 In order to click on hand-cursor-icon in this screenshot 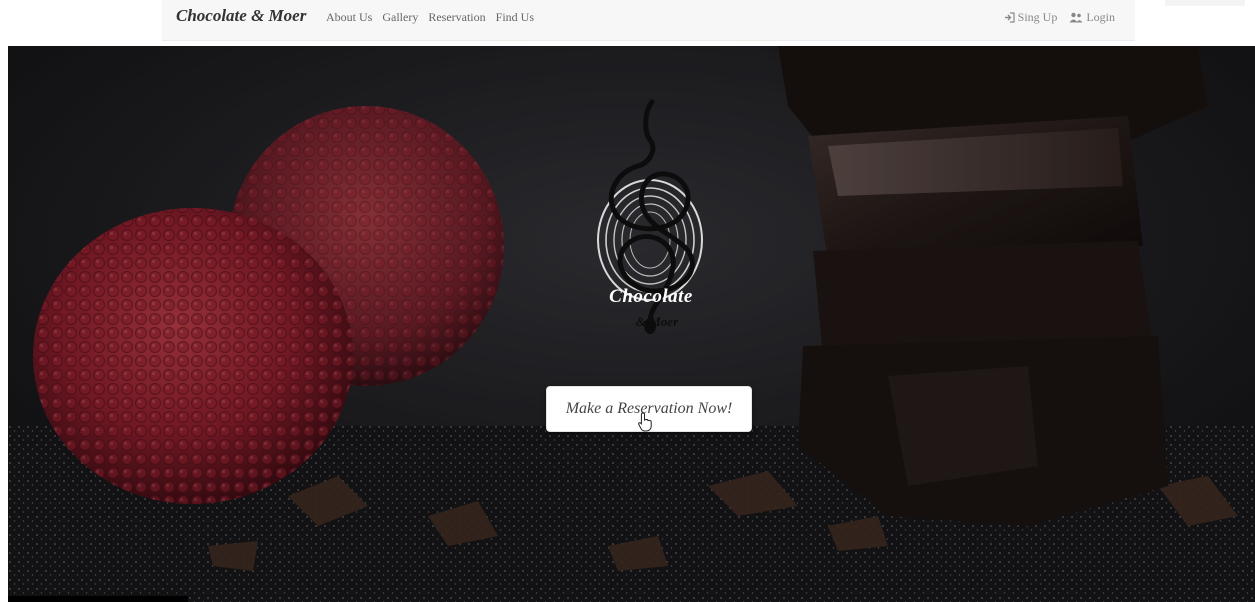, I will do `click(645, 422)`.